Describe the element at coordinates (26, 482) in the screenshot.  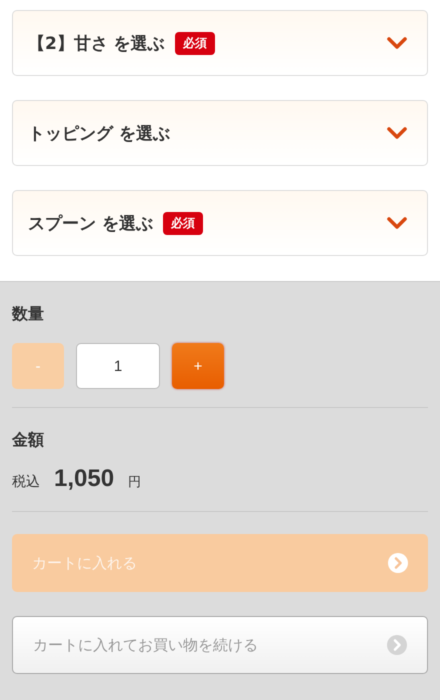
I see `tax-label: 税込` at that location.